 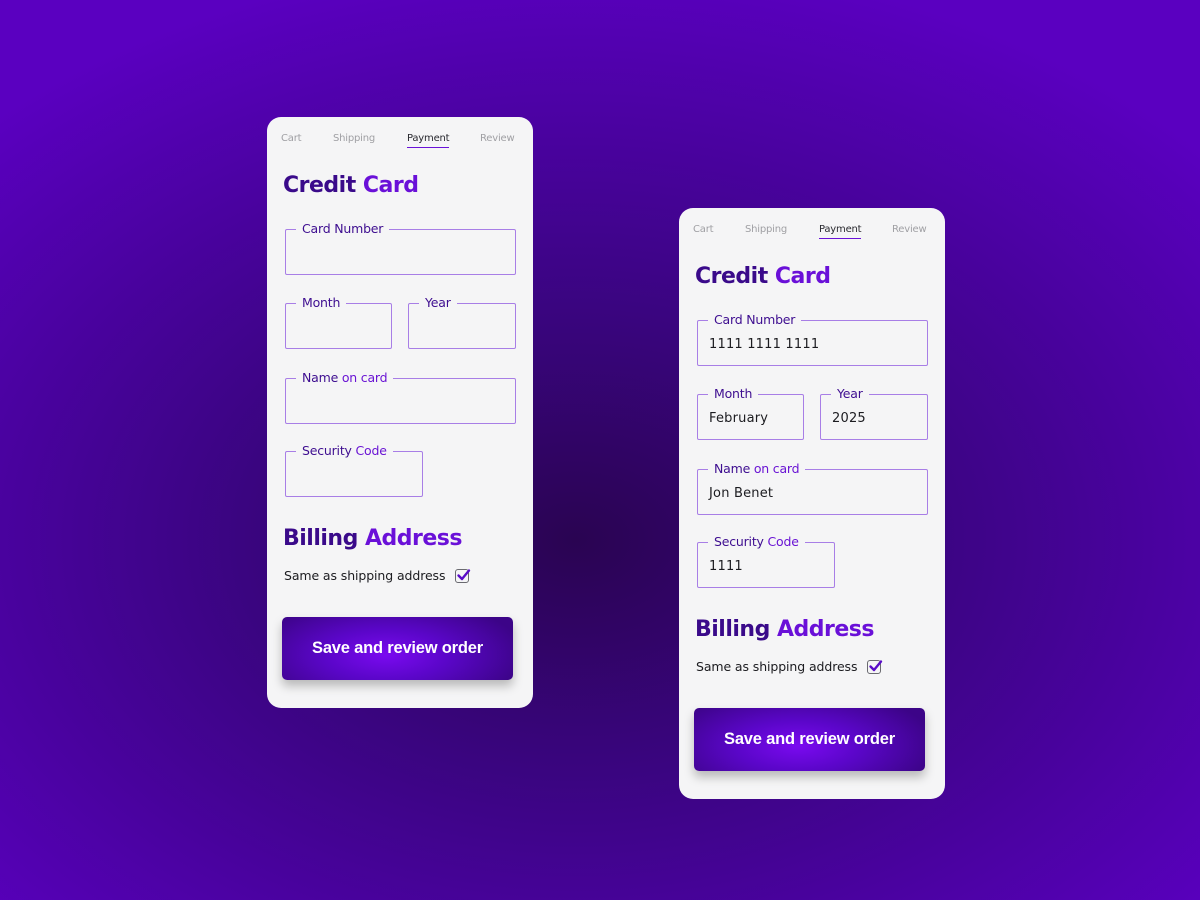 I want to click on name-on-card-value: Jon Benet, so click(x=741, y=493).